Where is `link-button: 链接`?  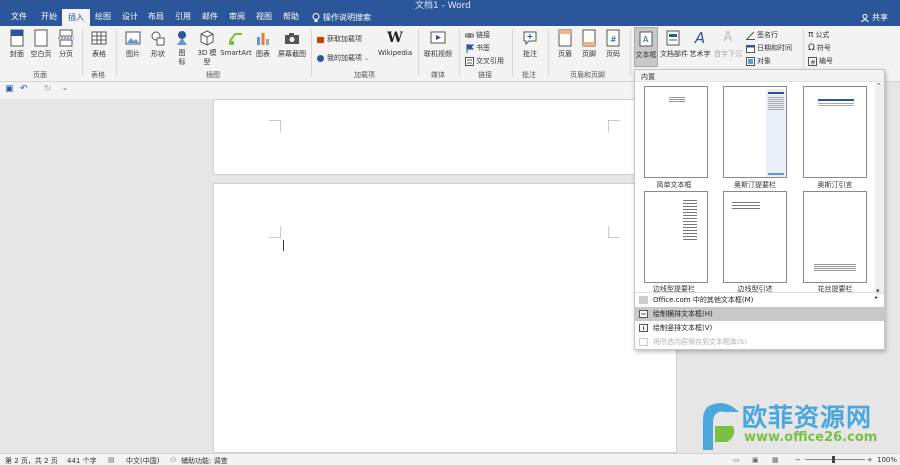 link-button: 链接 is located at coordinates (477, 35).